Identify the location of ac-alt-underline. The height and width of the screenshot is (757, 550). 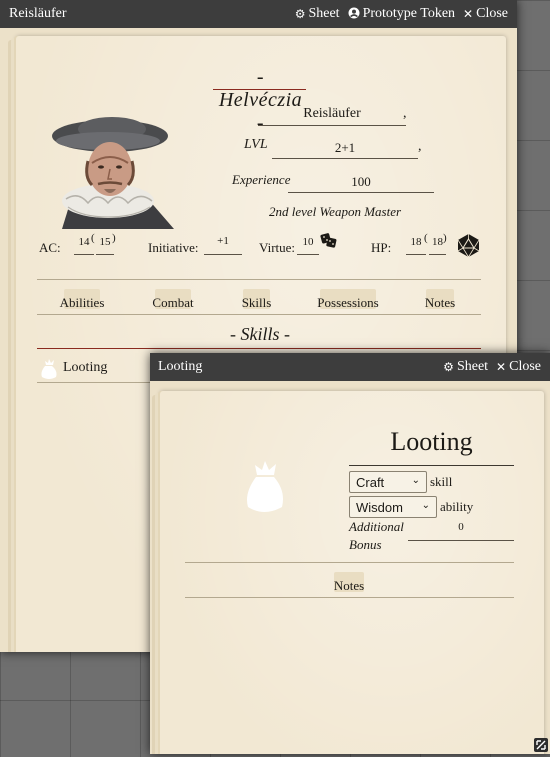
(105, 254).